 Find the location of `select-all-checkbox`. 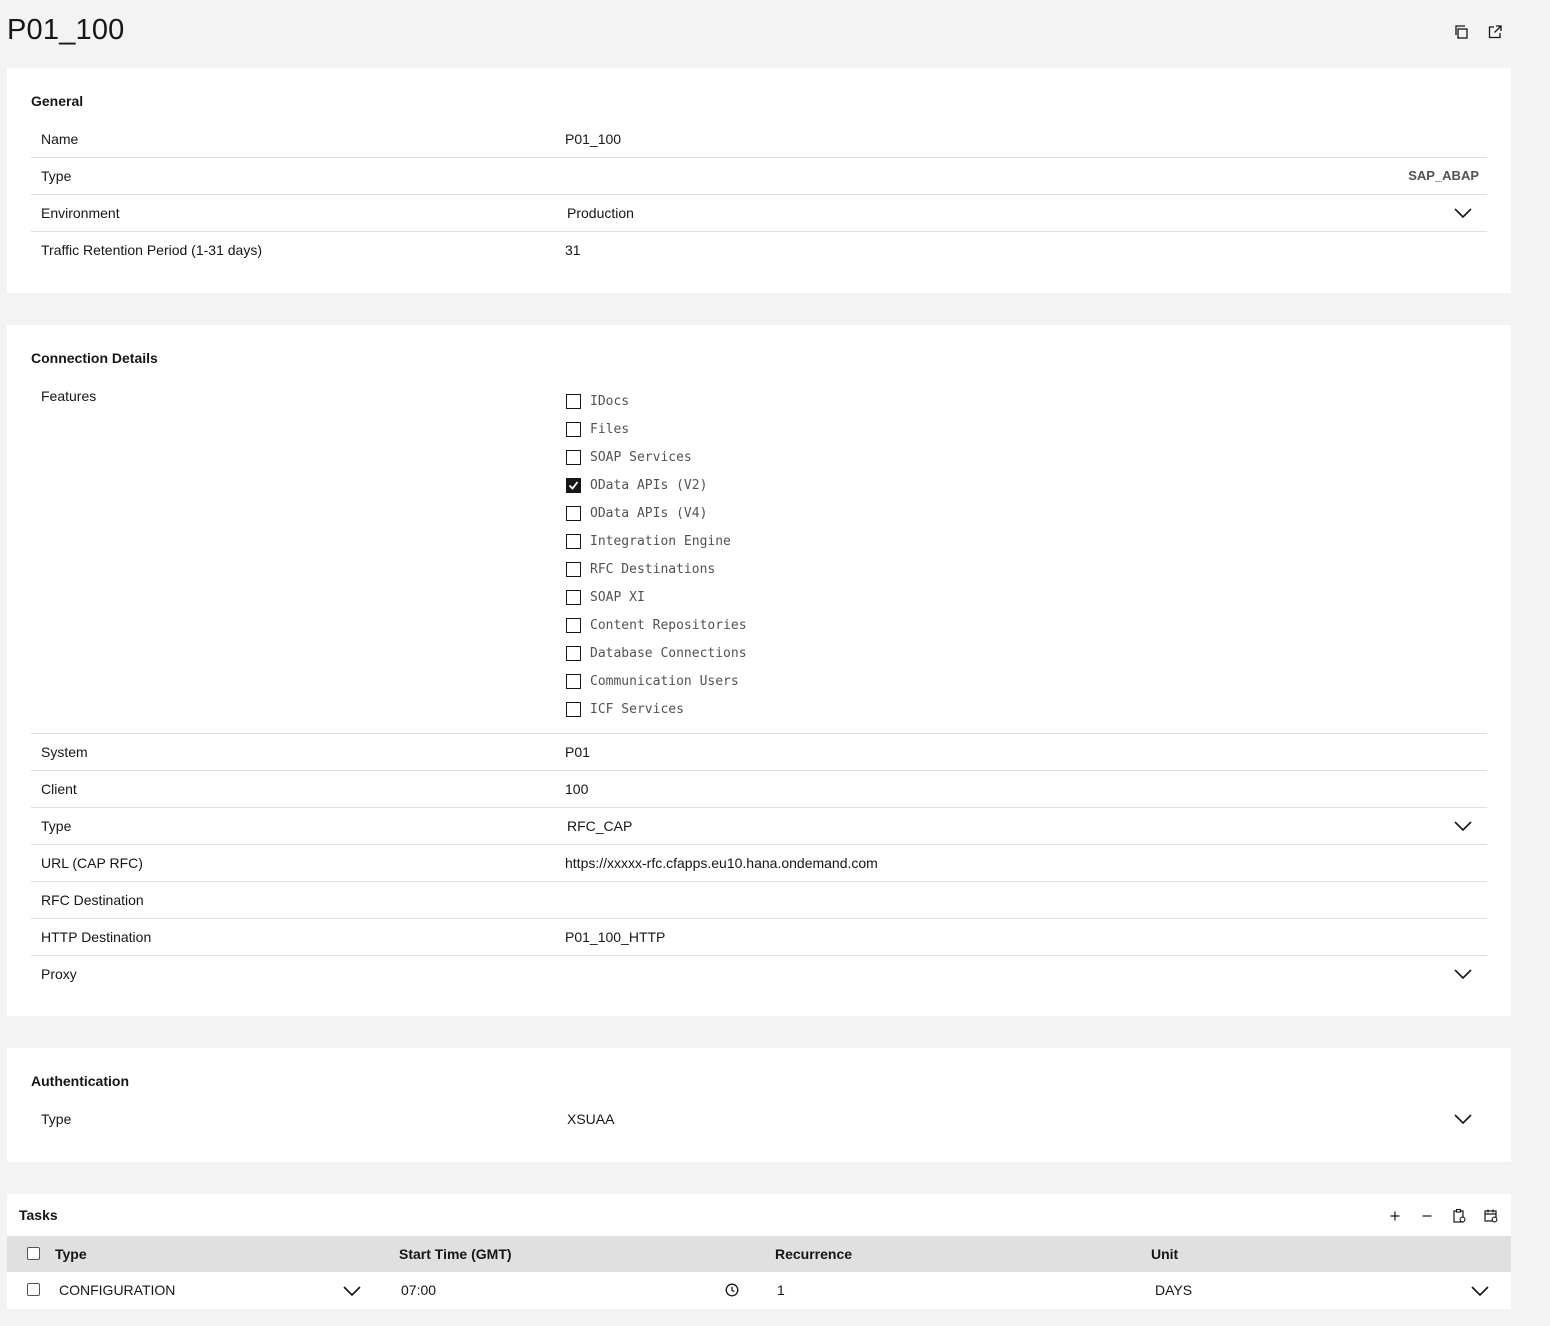

select-all-checkbox is located at coordinates (33, 1253).